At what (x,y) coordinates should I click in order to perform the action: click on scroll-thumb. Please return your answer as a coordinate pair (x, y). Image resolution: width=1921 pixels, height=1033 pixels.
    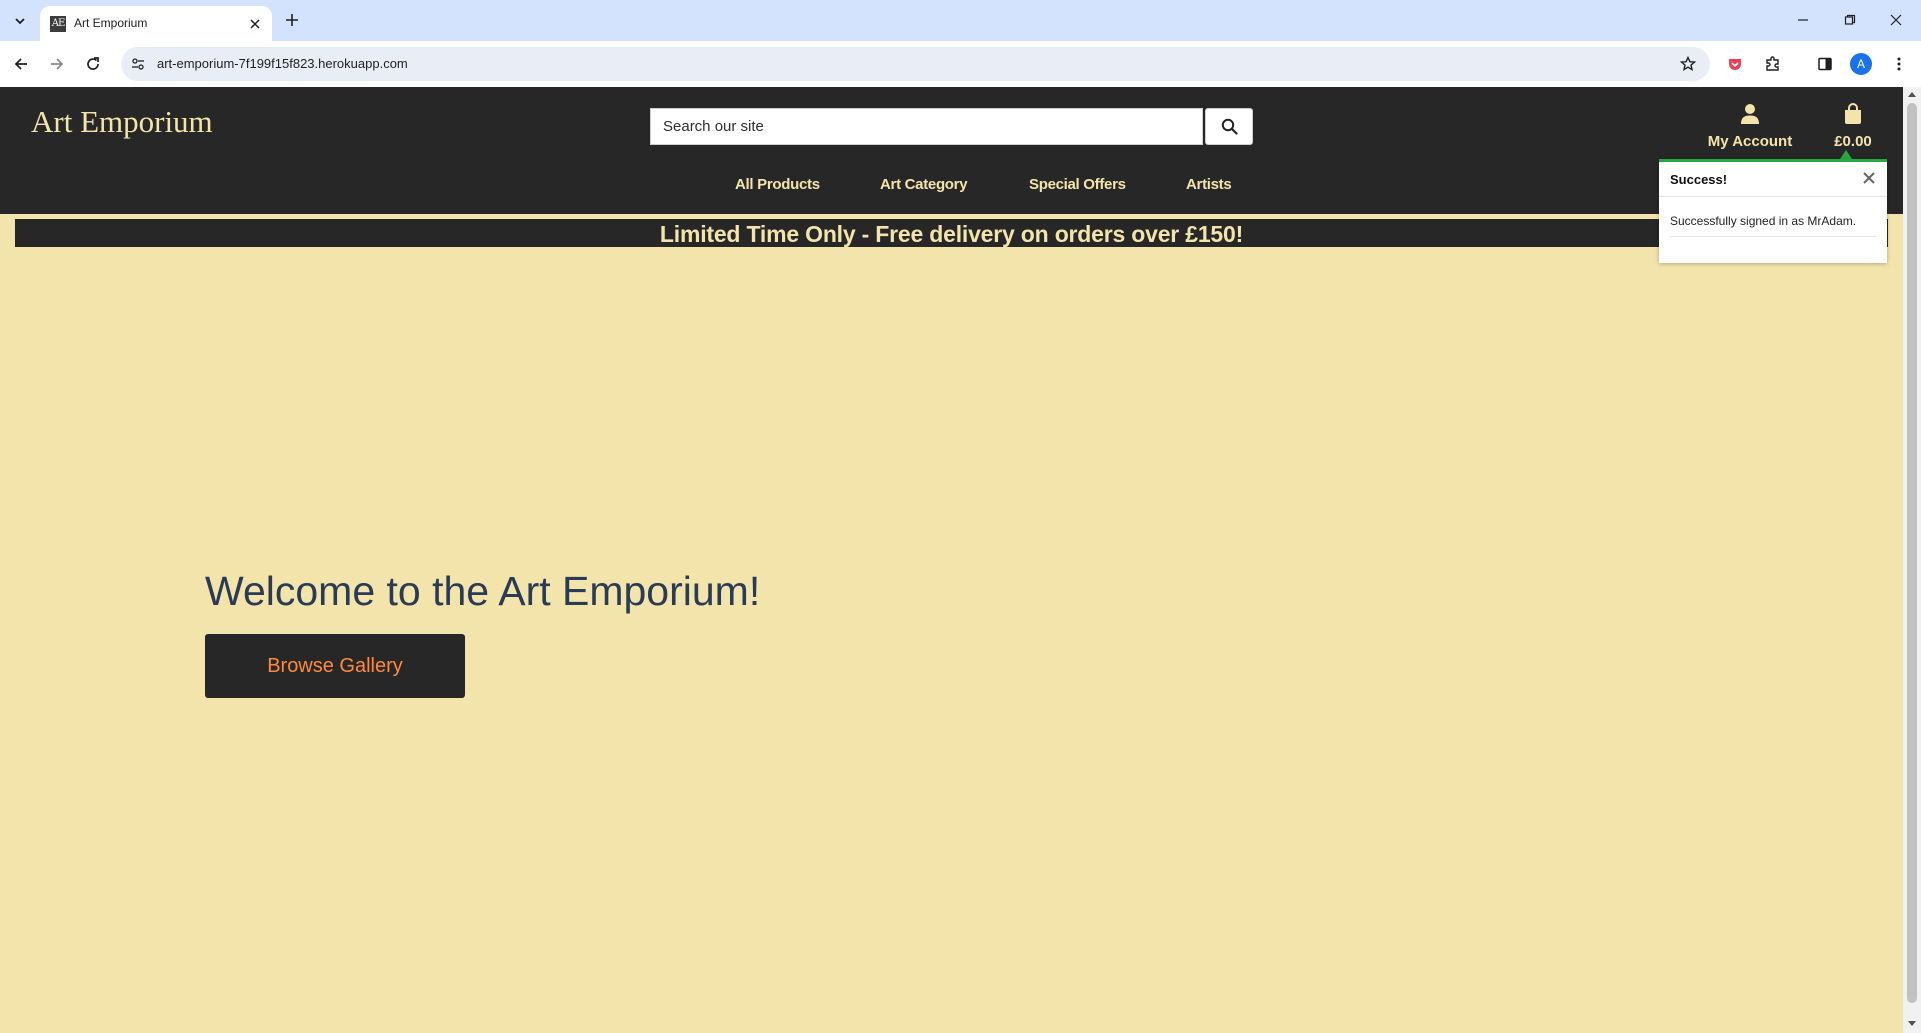
    Looking at the image, I should click on (1912, 553).